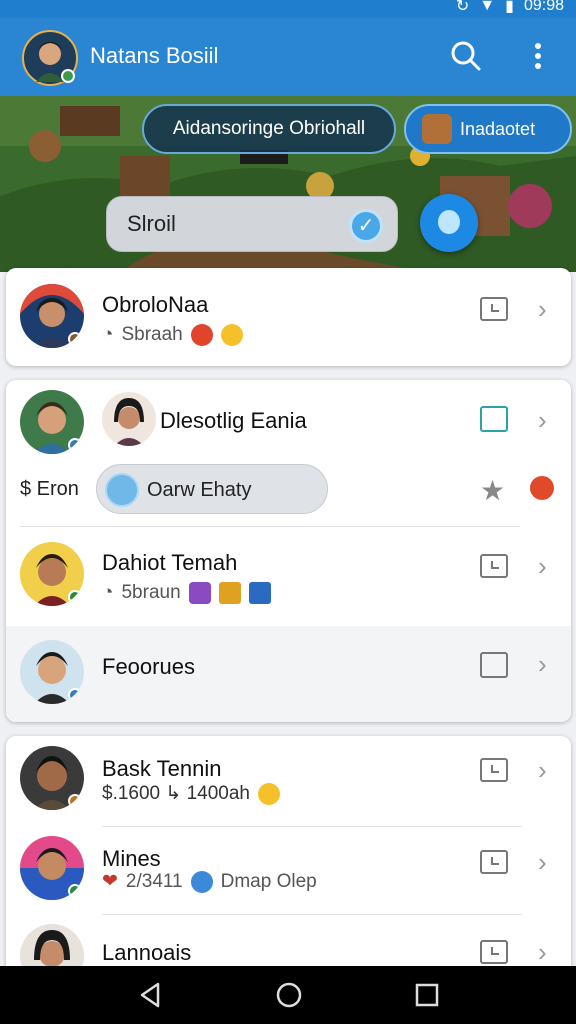 The height and width of the screenshot is (1024, 576). I want to click on character-icon, so click(437, 129).